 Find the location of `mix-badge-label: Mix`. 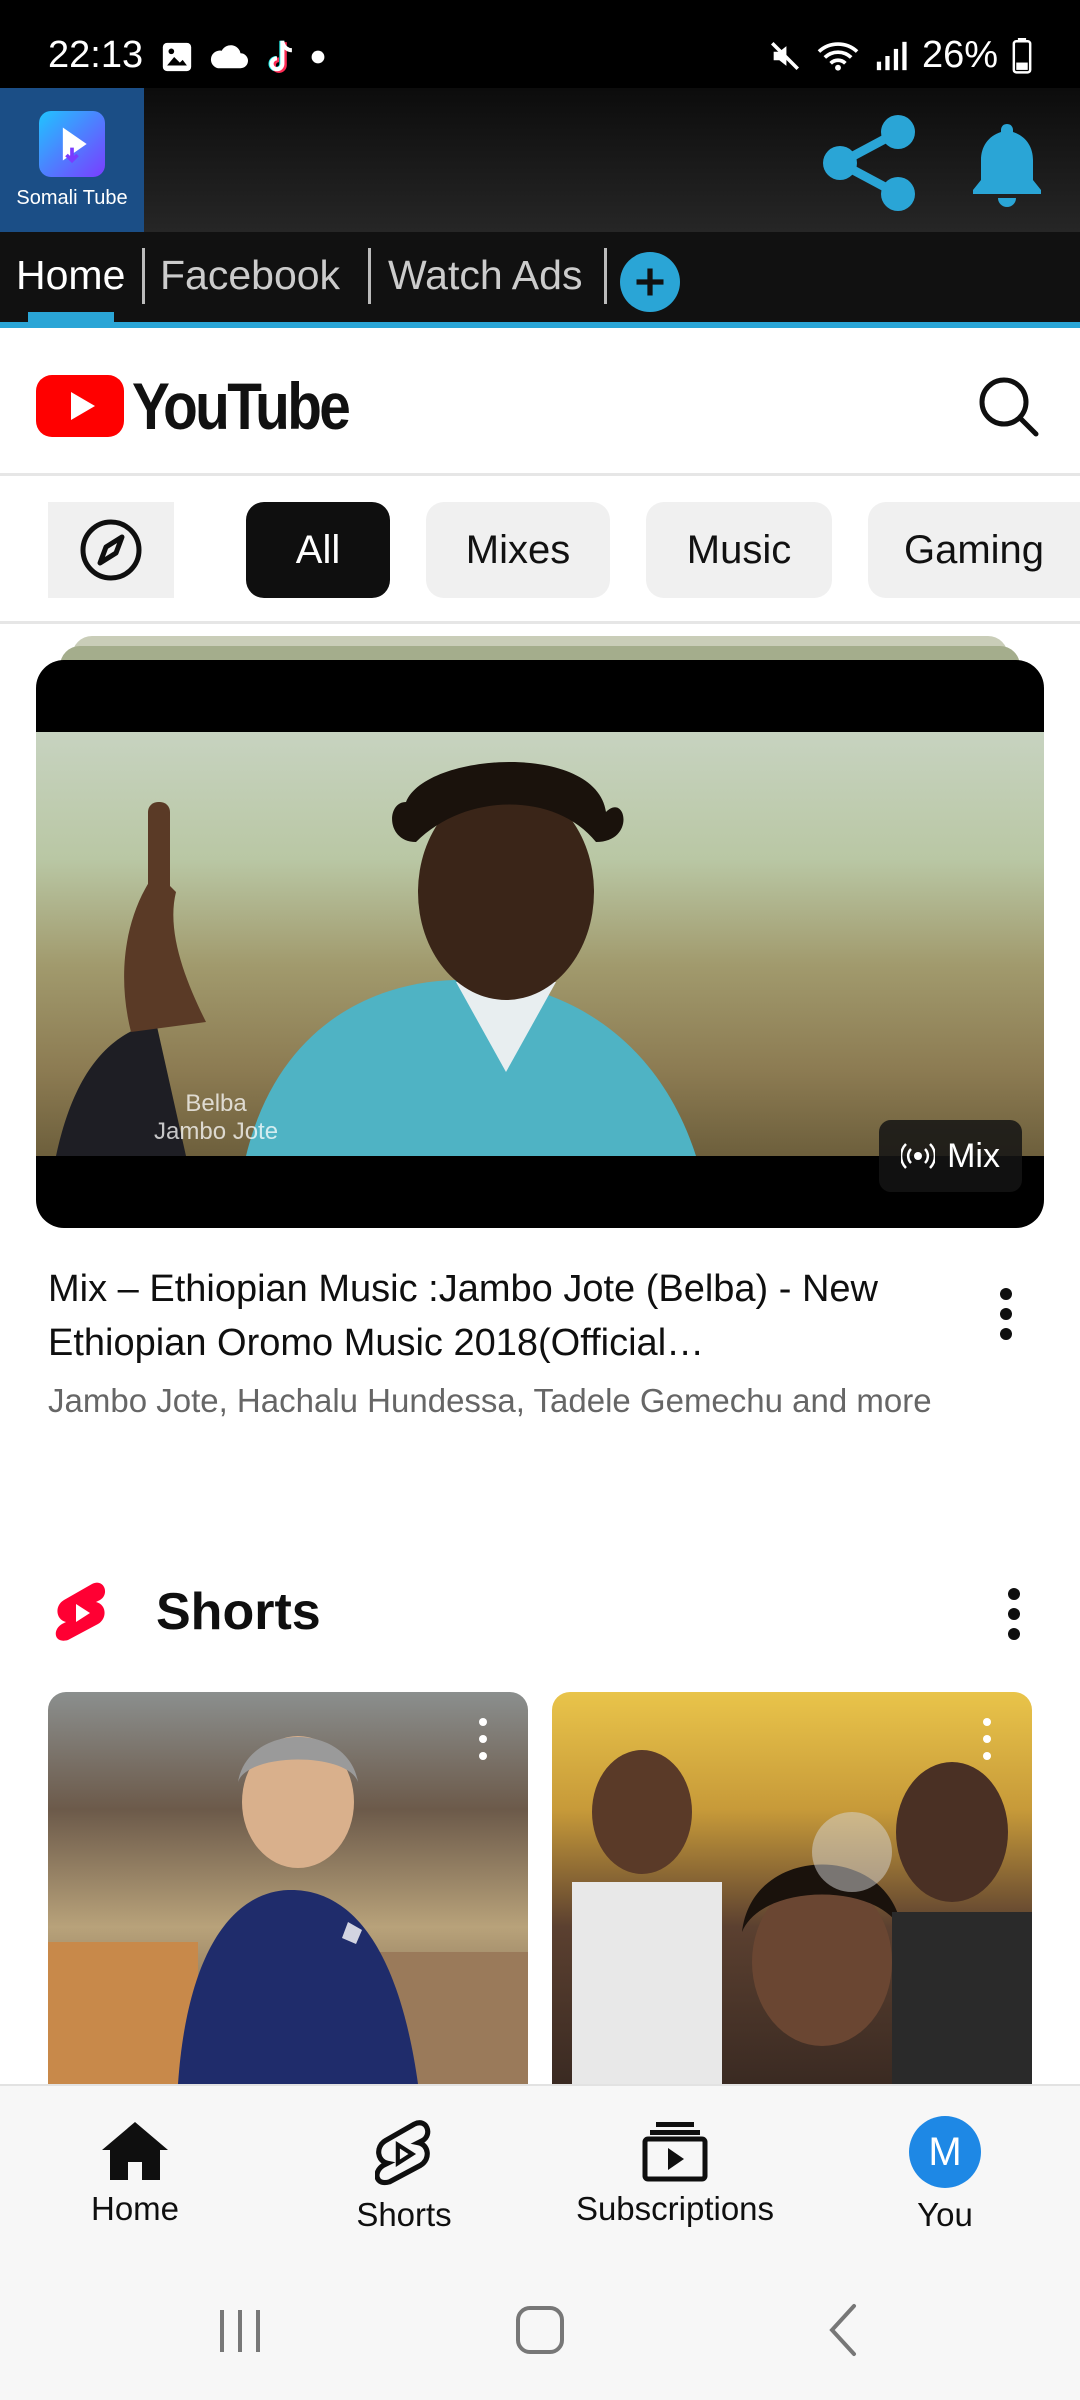

mix-badge-label: Mix is located at coordinates (973, 1155).